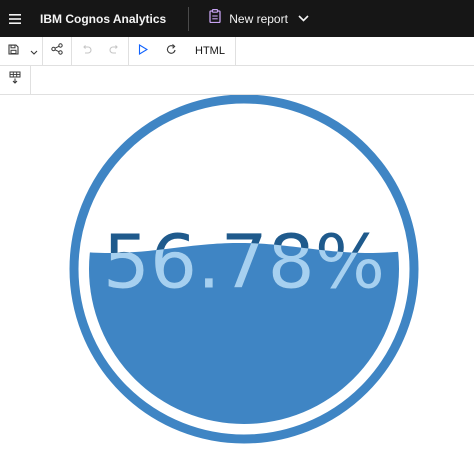 The height and width of the screenshot is (467, 474). I want to click on save-button, so click(13, 51).